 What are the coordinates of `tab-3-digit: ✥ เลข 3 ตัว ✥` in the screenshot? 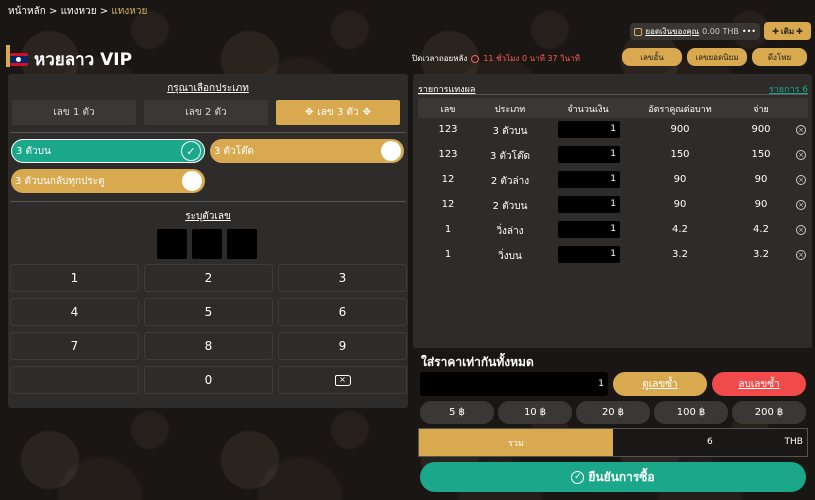 It's located at (338, 112).